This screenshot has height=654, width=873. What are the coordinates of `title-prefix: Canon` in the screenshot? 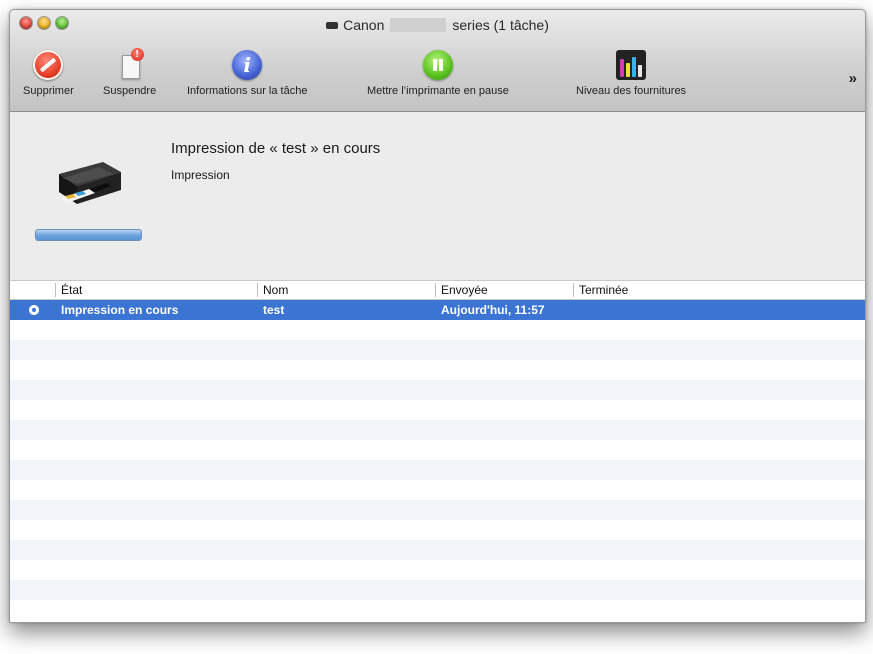 It's located at (364, 25).